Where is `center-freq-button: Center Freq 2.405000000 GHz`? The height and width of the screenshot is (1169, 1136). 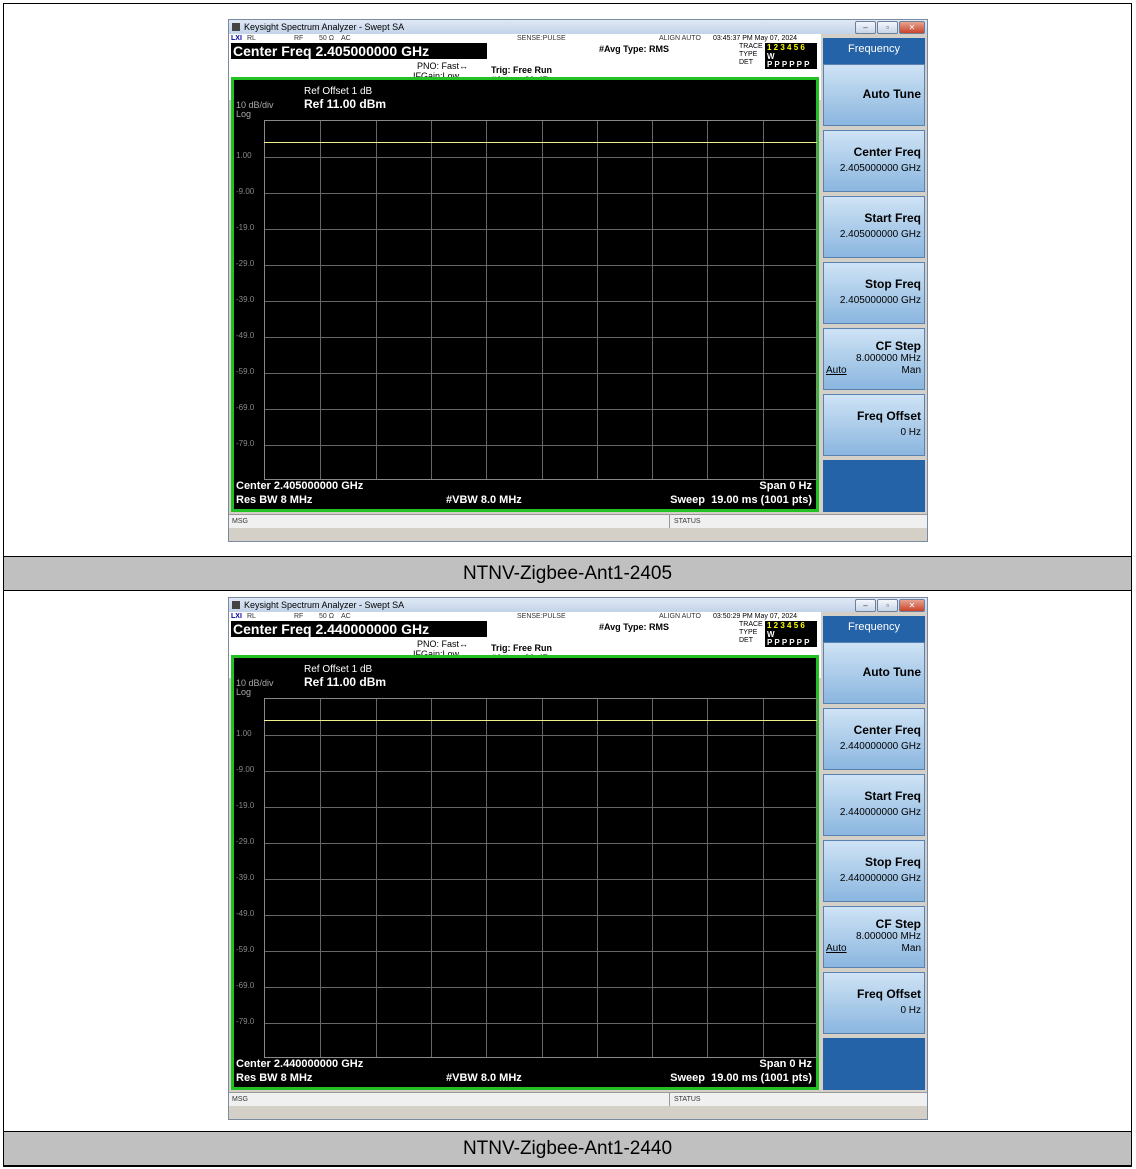 center-freq-button: Center Freq 2.405000000 GHz is located at coordinates (874, 161).